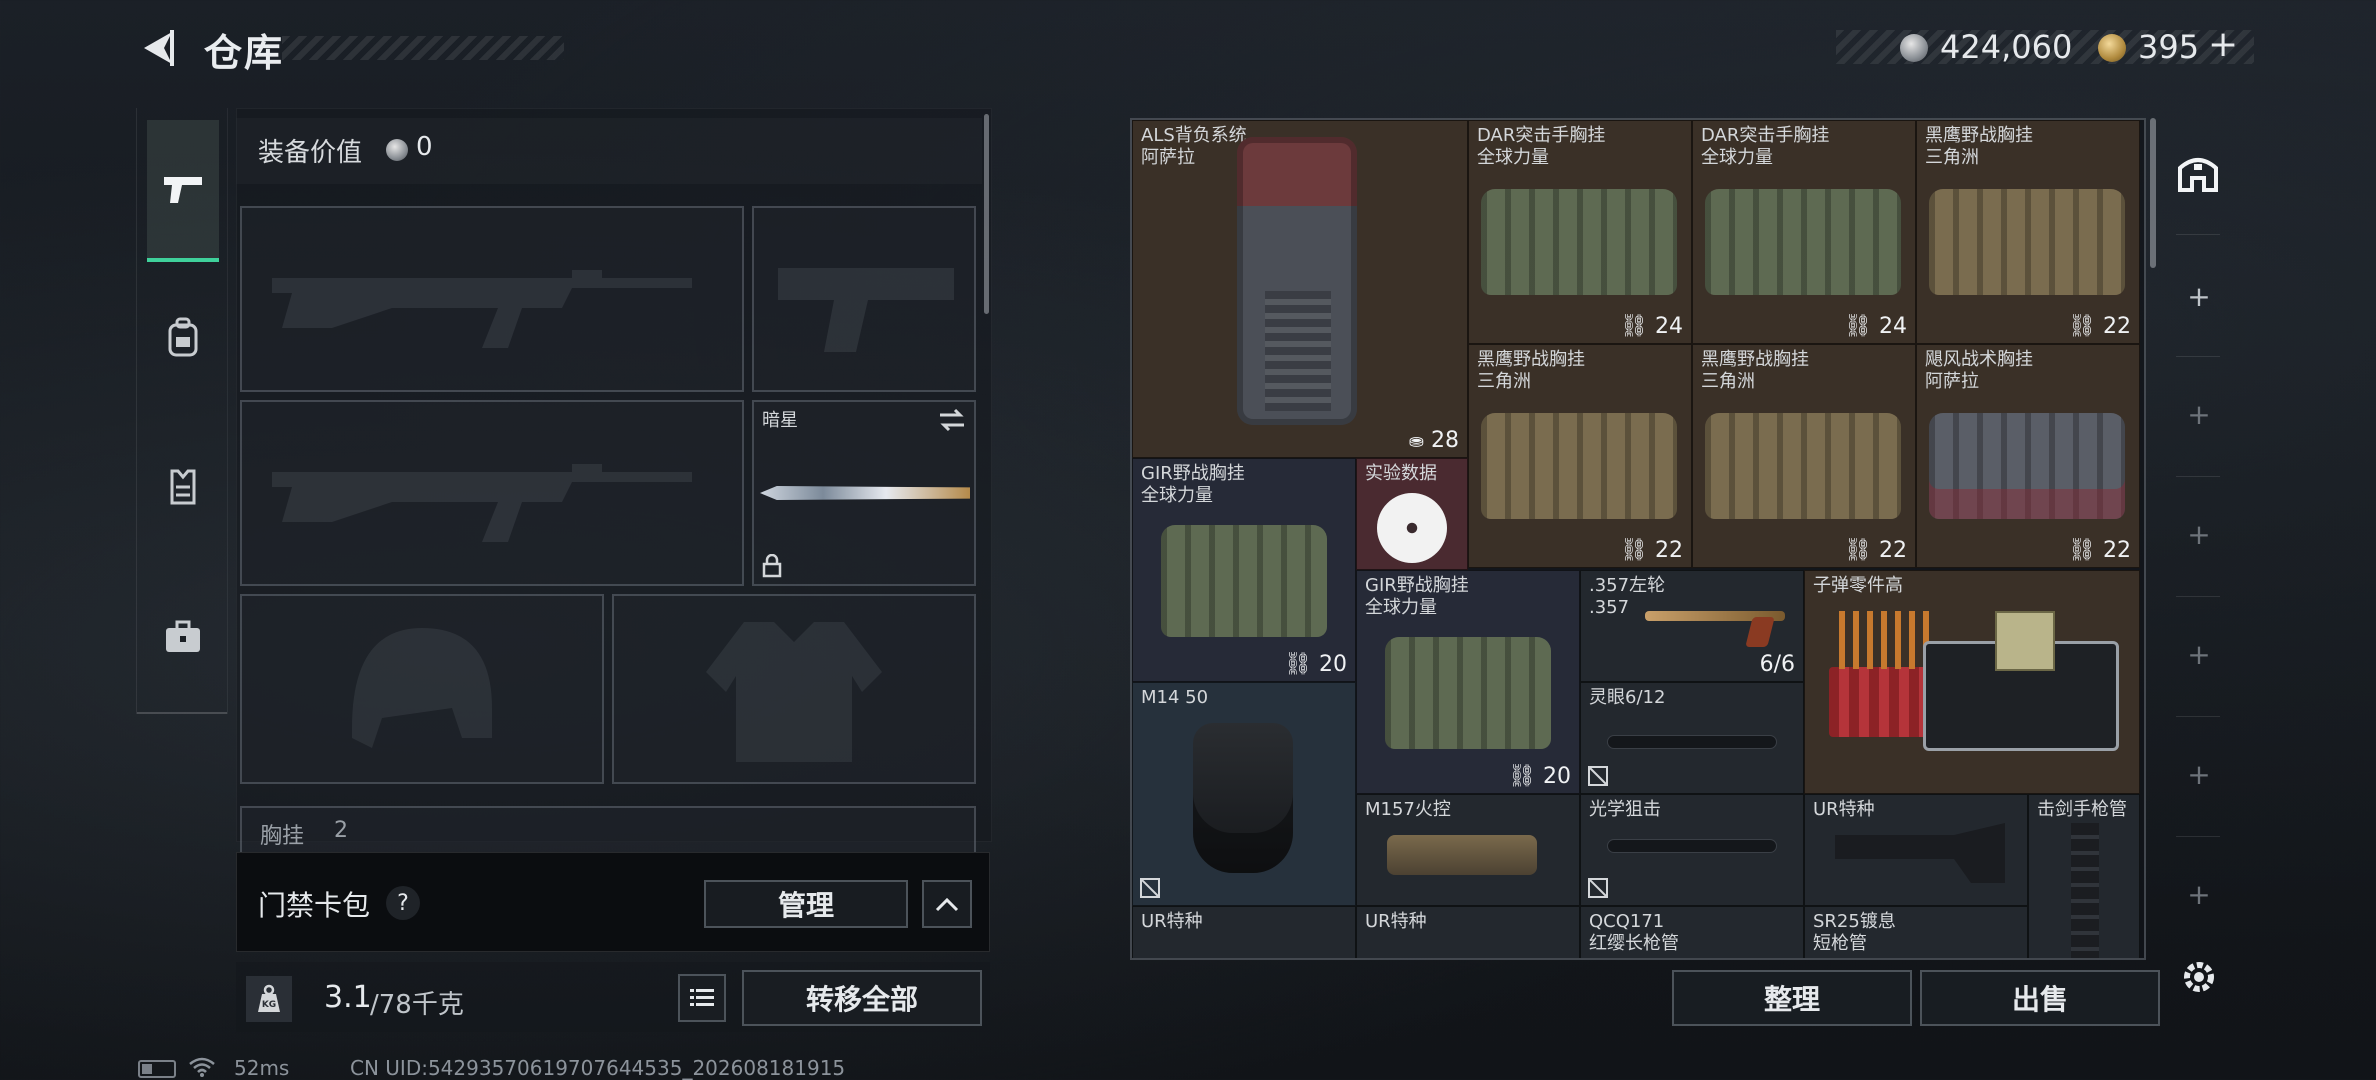 This screenshot has height=1080, width=2376. Describe the element at coordinates (2112, 48) in the screenshot. I see `gold-coin-icon` at that location.